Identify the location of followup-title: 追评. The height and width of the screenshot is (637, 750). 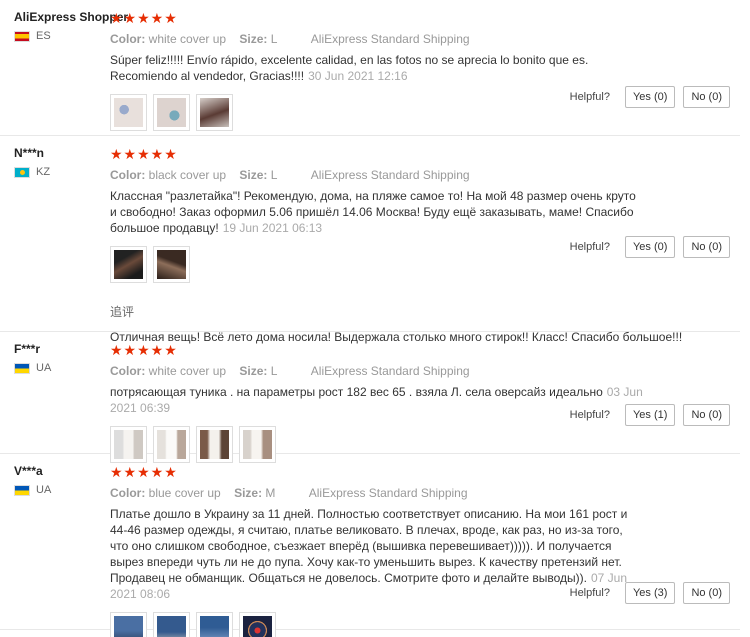
(122, 312).